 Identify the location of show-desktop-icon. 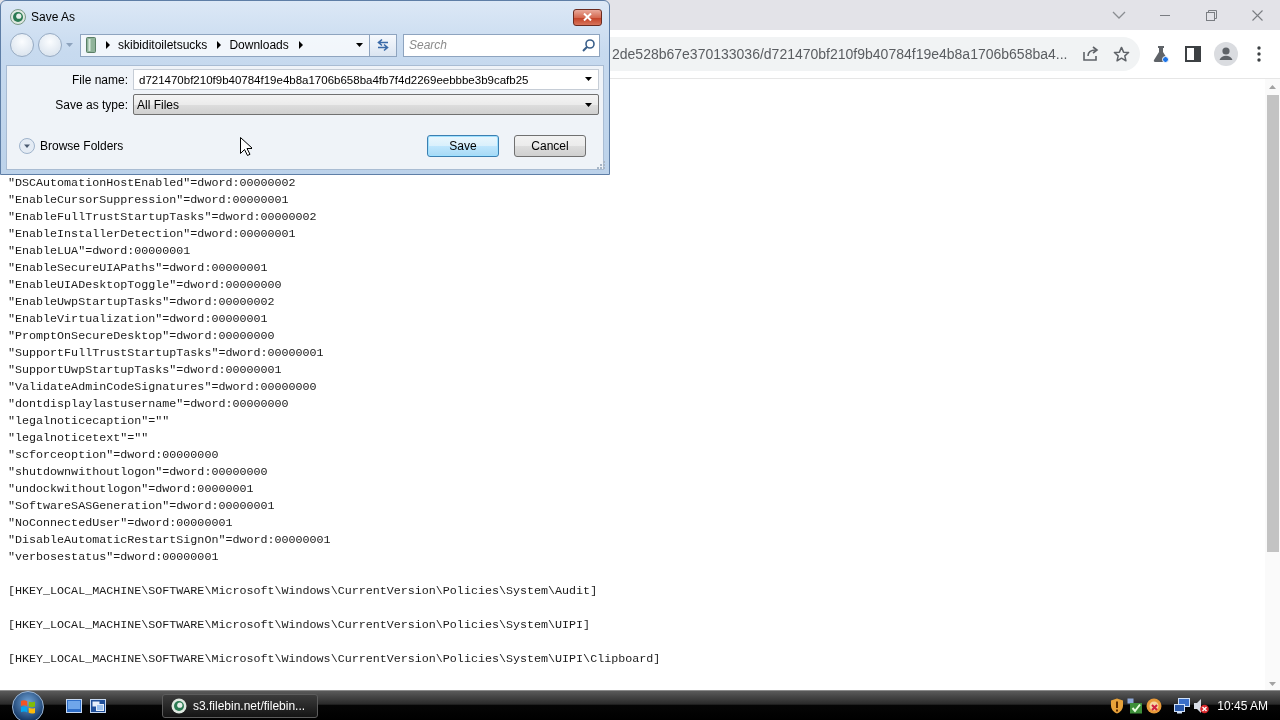
(74, 705).